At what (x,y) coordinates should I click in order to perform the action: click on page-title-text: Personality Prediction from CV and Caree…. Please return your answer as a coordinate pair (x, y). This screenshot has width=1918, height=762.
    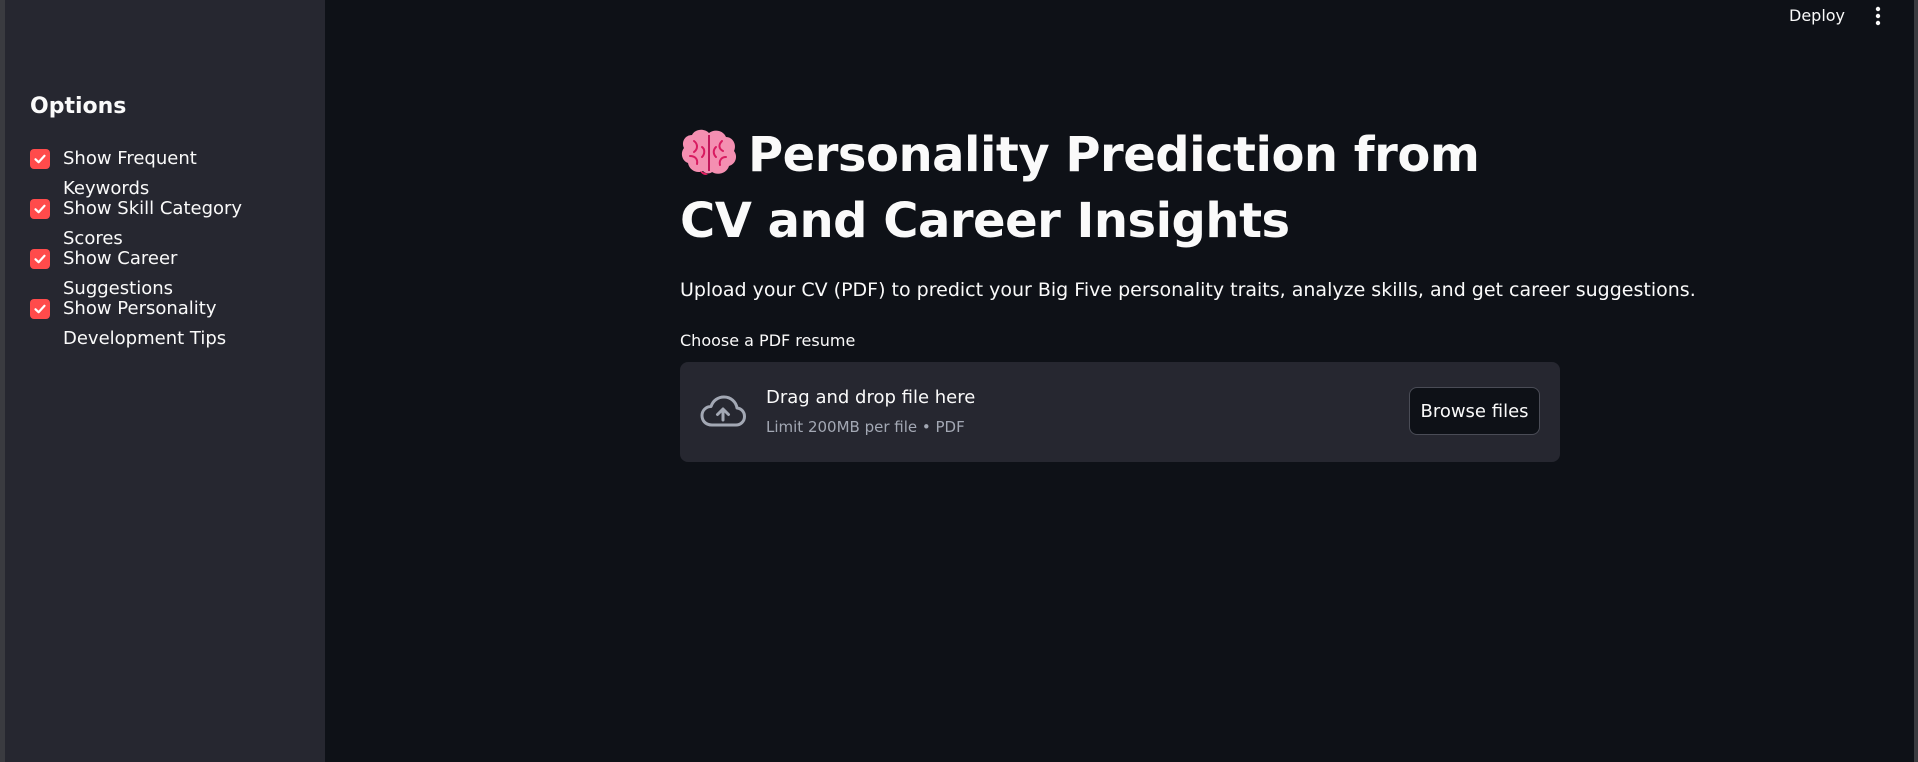
    Looking at the image, I should click on (1080, 188).